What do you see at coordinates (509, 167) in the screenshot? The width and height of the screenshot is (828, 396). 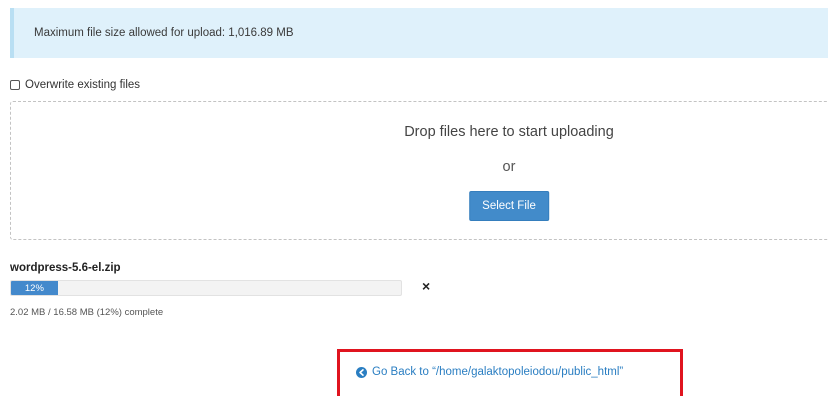 I see `drop-zone-or: or` at bounding box center [509, 167].